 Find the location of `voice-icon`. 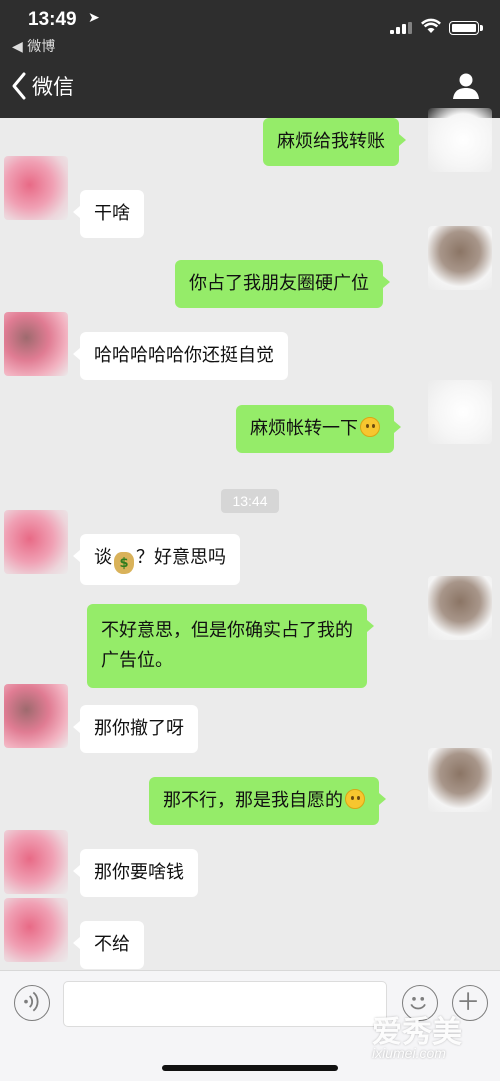

voice-icon is located at coordinates (31, 1001).